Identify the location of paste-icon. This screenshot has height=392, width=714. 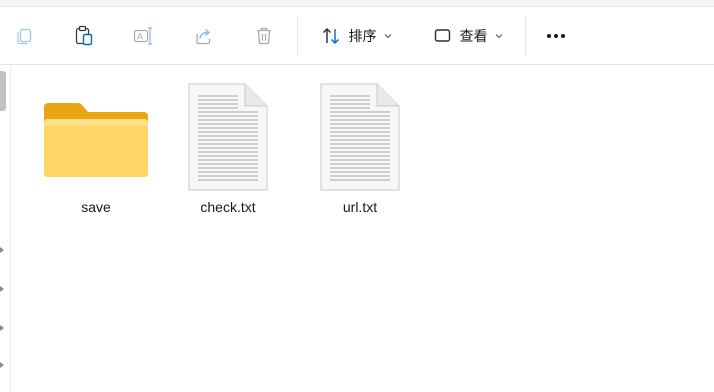
(84, 36).